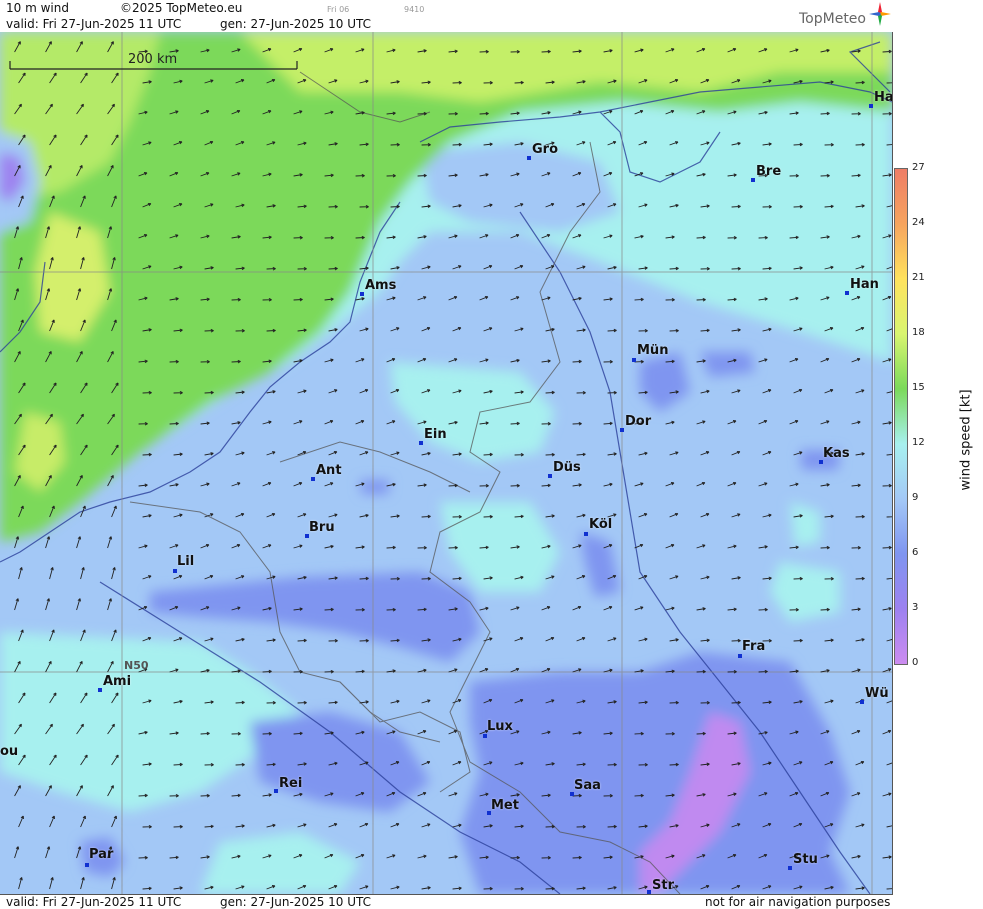 The width and height of the screenshot is (983, 909). What do you see at coordinates (836, 453) in the screenshot?
I see `city-label: Kas` at bounding box center [836, 453].